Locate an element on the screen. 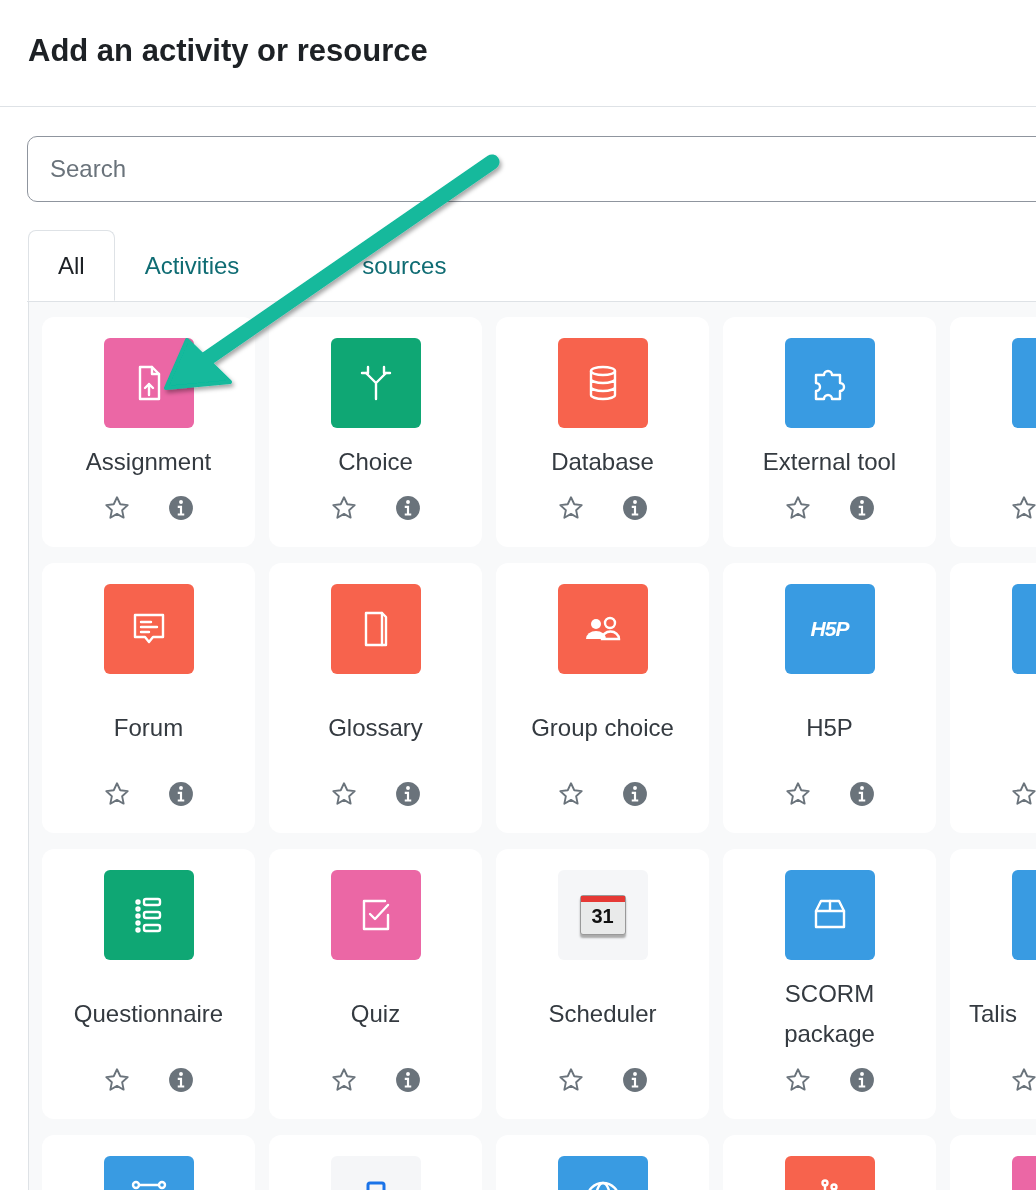 This screenshot has height=1190, width=1036. activity-card: Quiz is located at coordinates (375, 984).